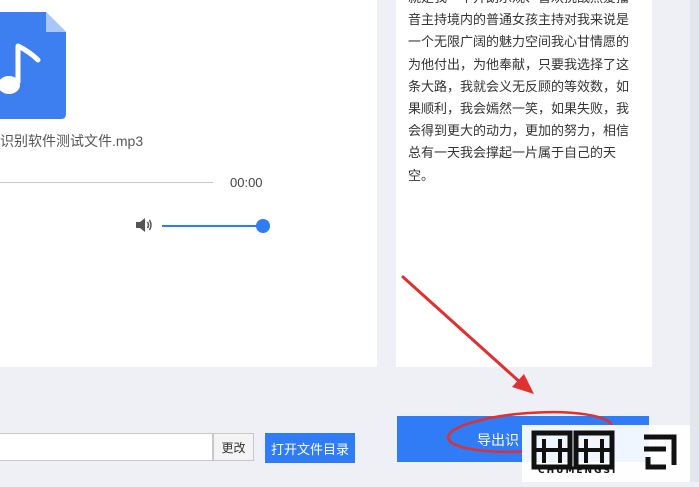 The height and width of the screenshot is (487, 699). What do you see at coordinates (694, 241) in the screenshot?
I see `window-edge` at bounding box center [694, 241].